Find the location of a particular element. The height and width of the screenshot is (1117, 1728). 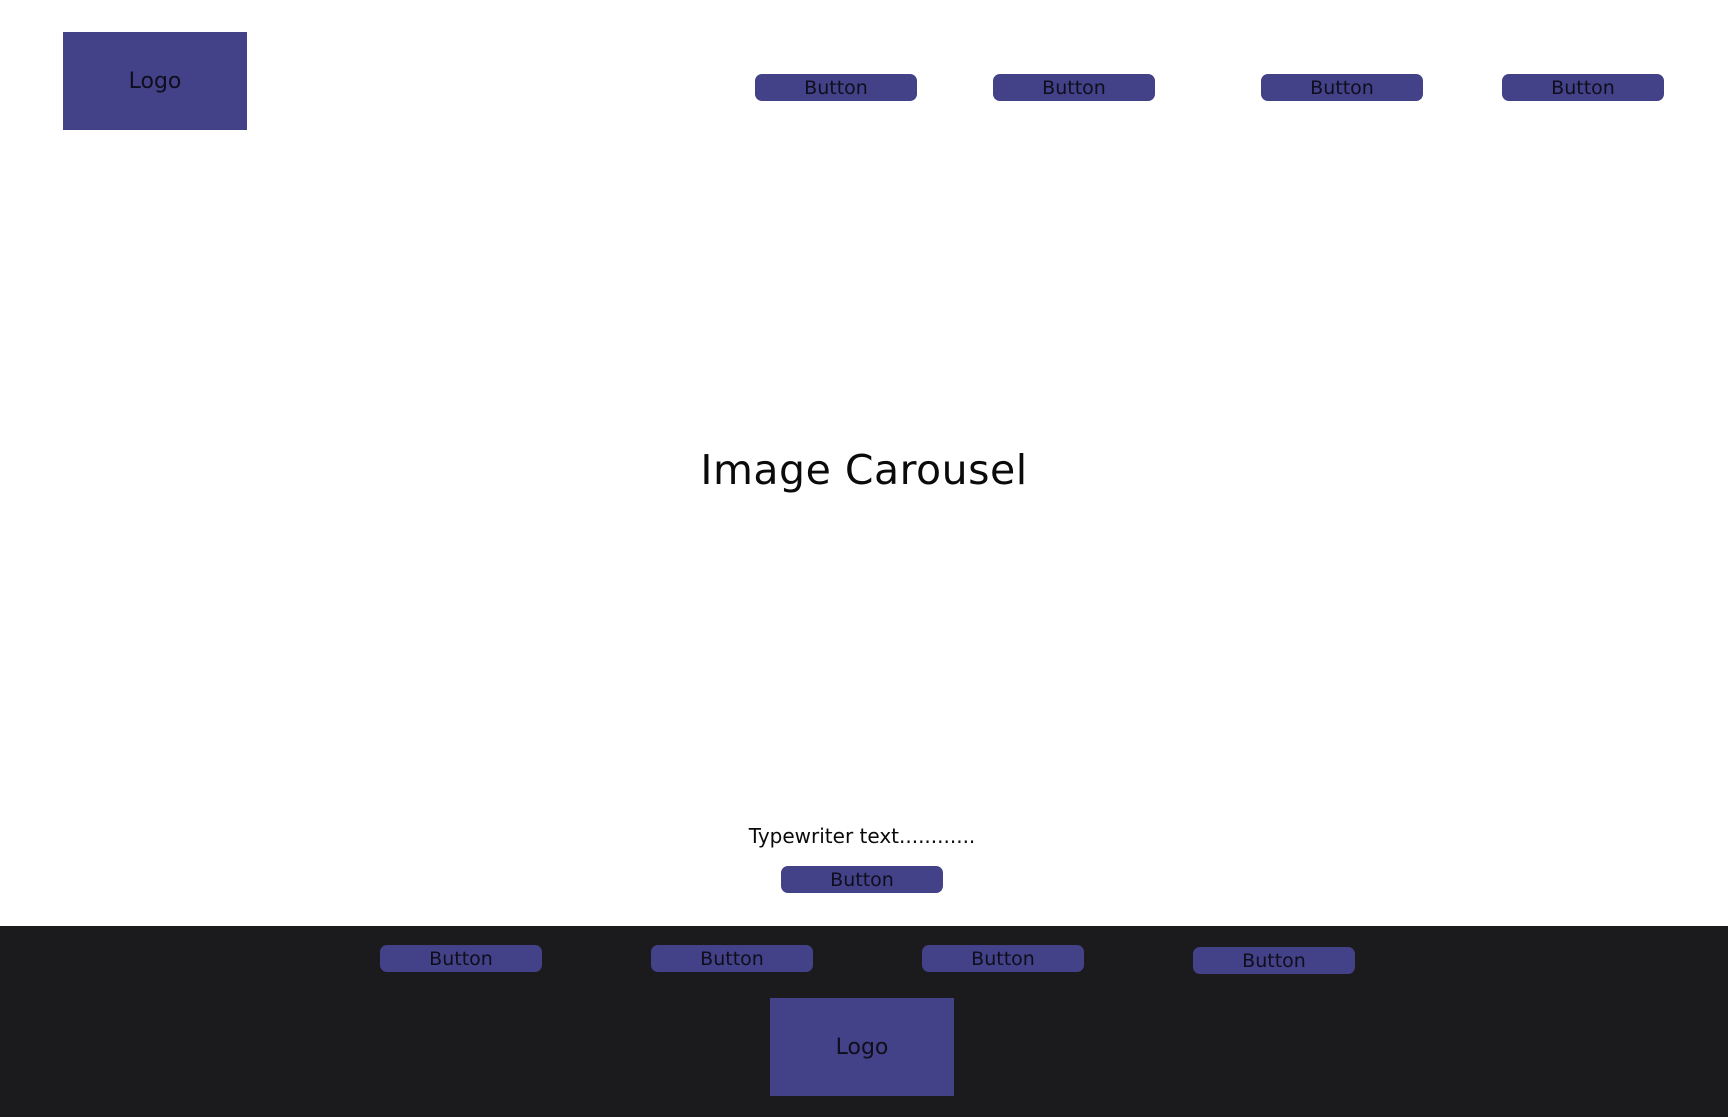

header-logo-label: Logo is located at coordinates (155, 81).